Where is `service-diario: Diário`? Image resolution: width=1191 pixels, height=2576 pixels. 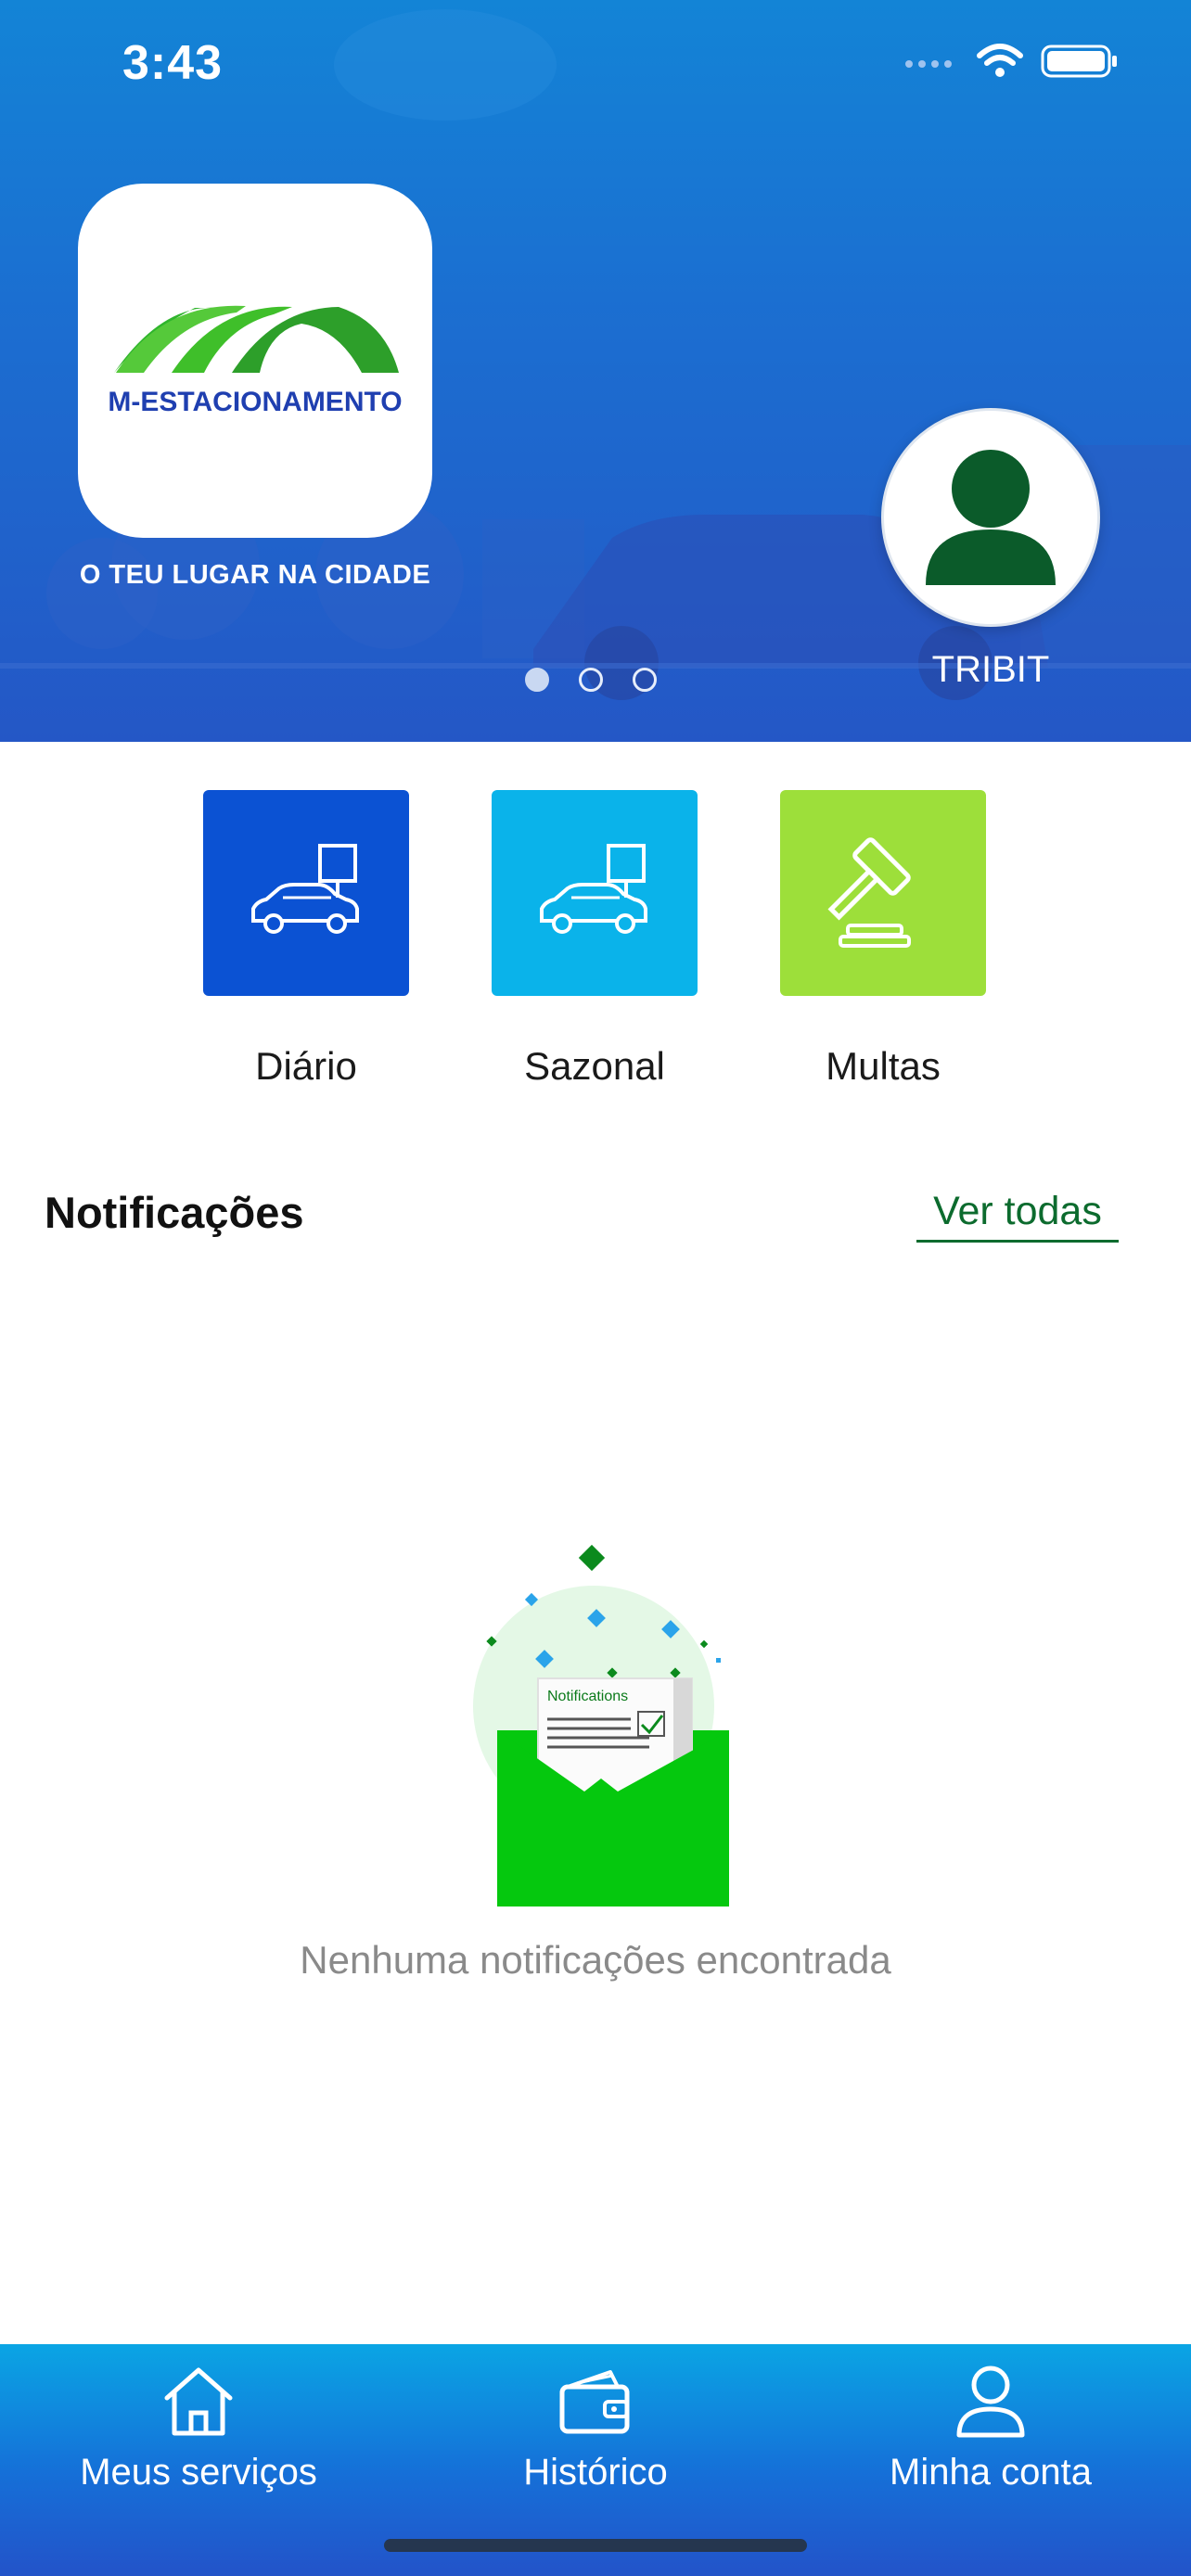
service-diario: Diário is located at coordinates (306, 940).